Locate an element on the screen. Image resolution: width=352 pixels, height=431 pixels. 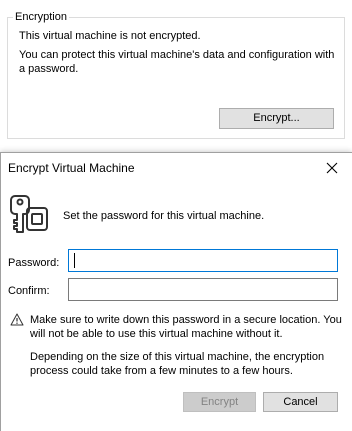
password-label: Password: is located at coordinates (34, 263).